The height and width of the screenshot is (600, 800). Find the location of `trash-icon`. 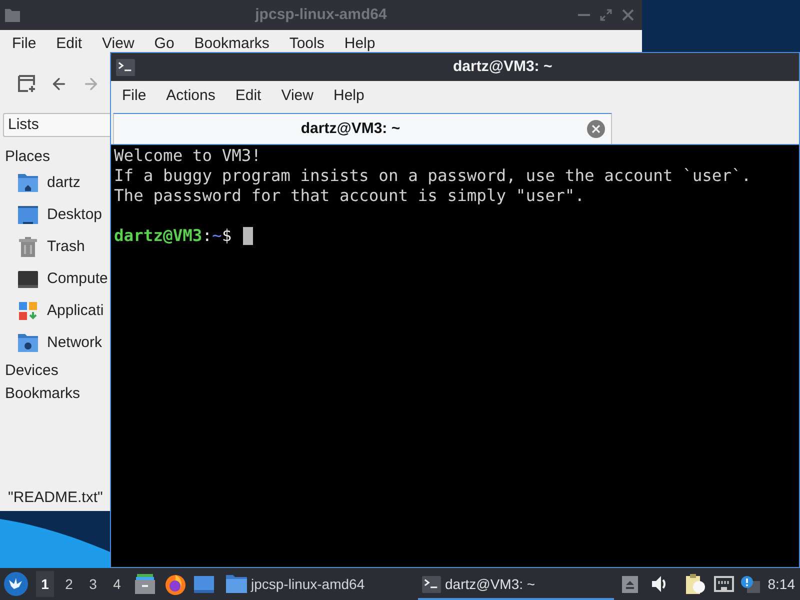

trash-icon is located at coordinates (28, 247).